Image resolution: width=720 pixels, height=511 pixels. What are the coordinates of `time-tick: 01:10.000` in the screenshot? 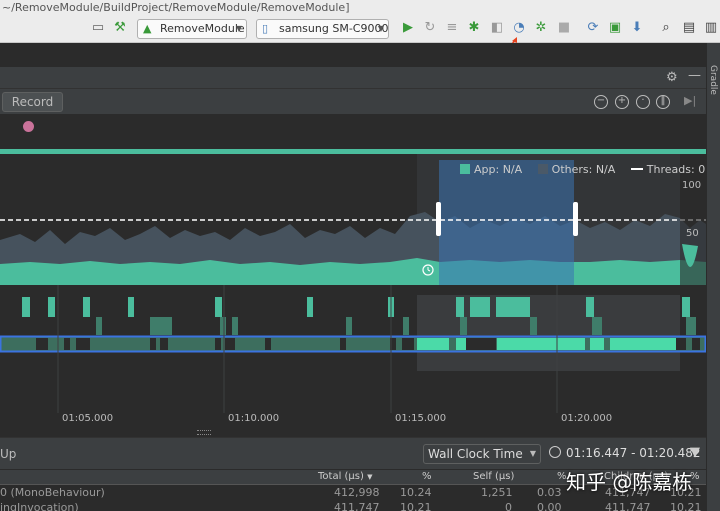 It's located at (254, 418).